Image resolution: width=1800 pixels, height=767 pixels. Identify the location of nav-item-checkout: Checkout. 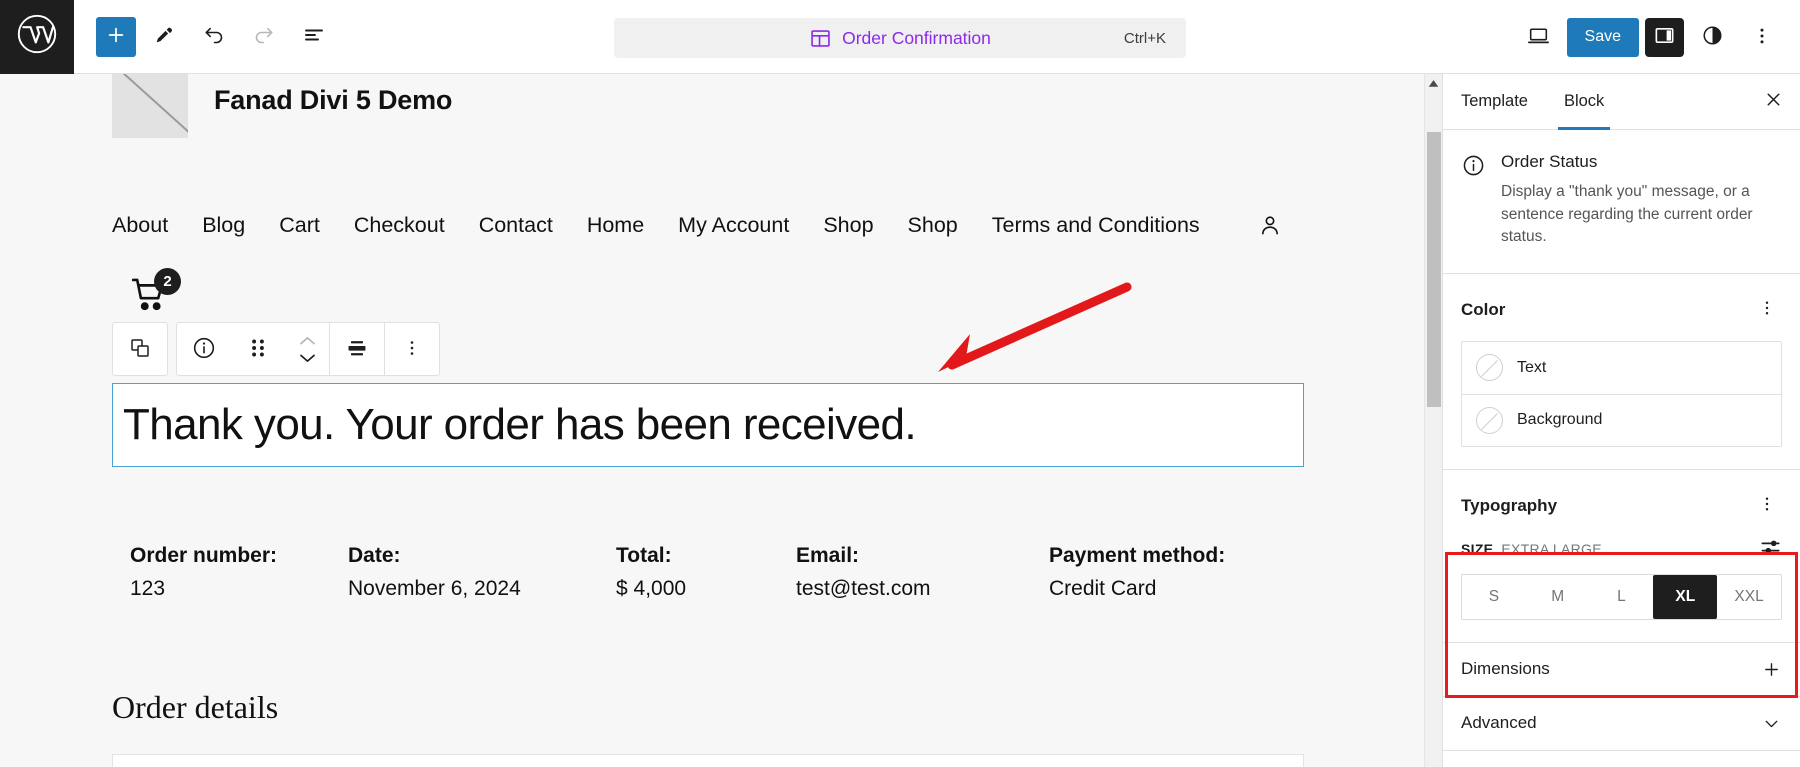
(399, 225).